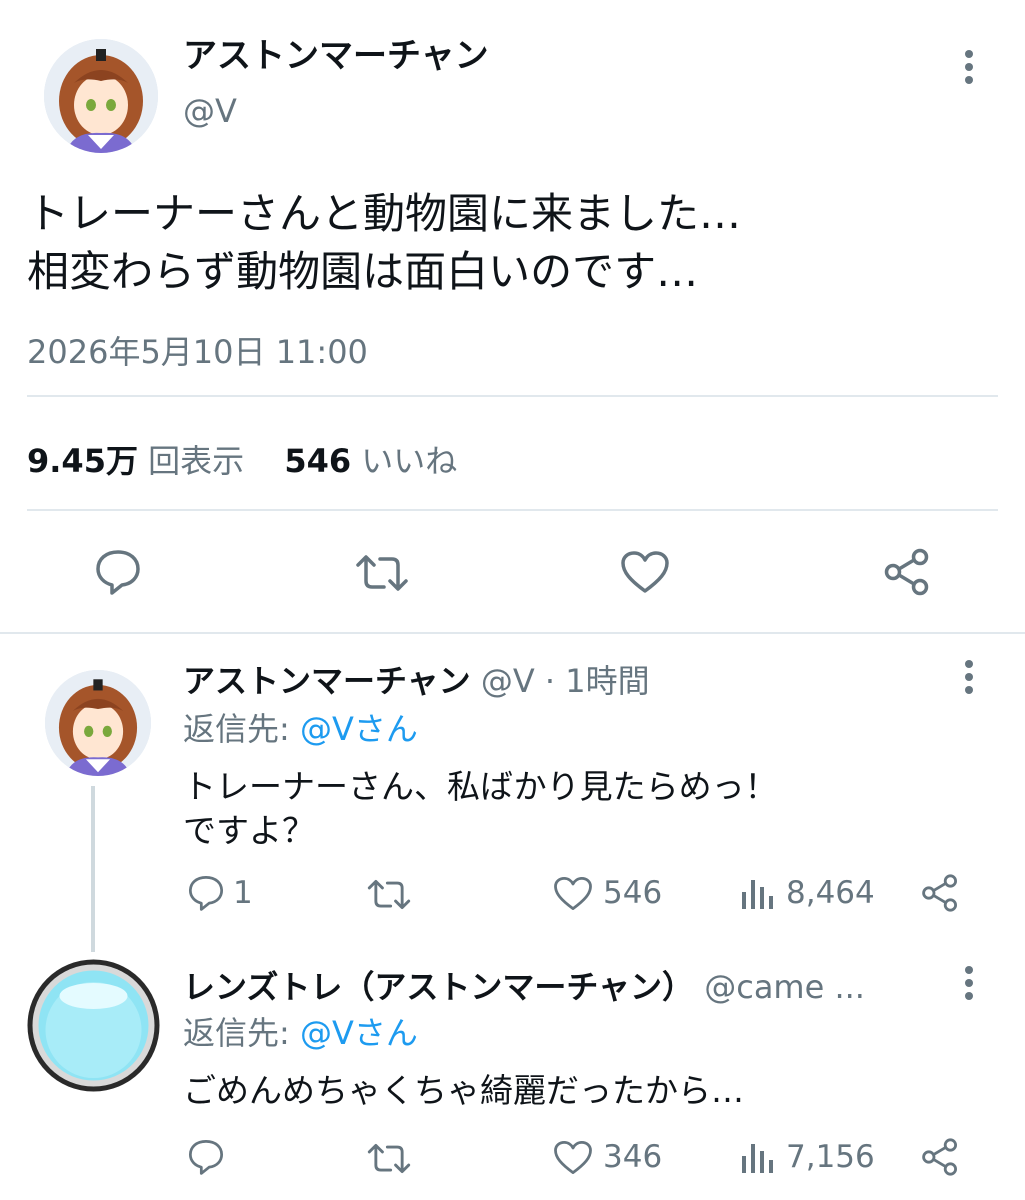  I want to click on display-name: レンズトレ（アストンマーチャン）, so click(438, 987).